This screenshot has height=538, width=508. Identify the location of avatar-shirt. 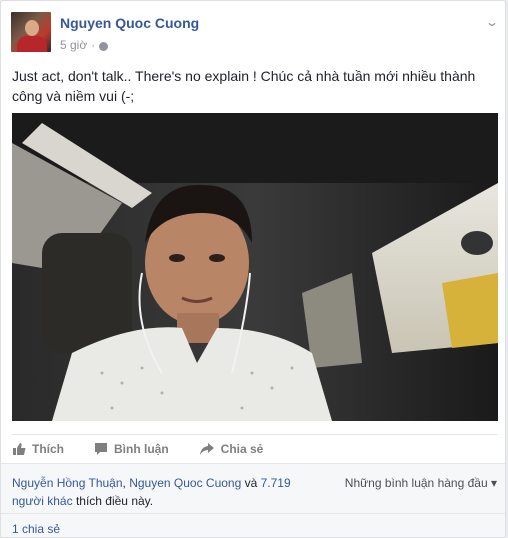
(32, 44).